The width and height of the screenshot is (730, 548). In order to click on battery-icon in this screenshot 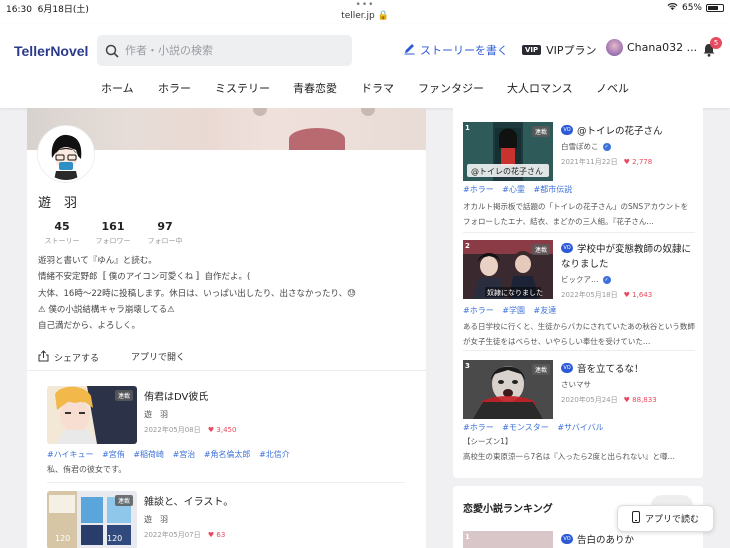, I will do `click(715, 8)`.